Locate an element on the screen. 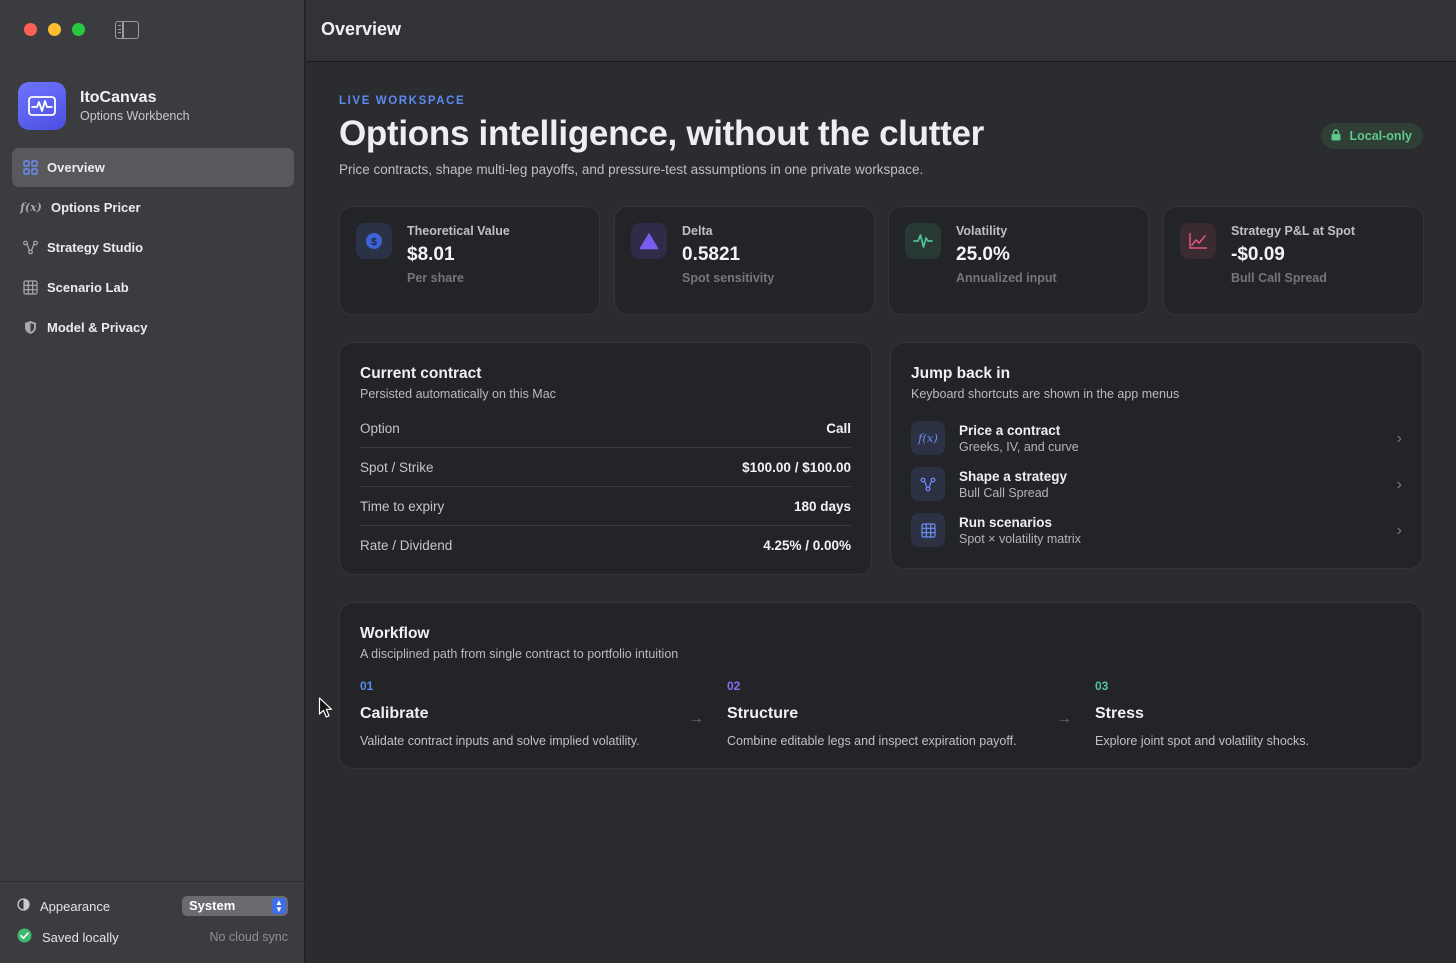 The height and width of the screenshot is (963, 1456). jump-item-subtitle: Bull Call Spread is located at coordinates (1004, 492).